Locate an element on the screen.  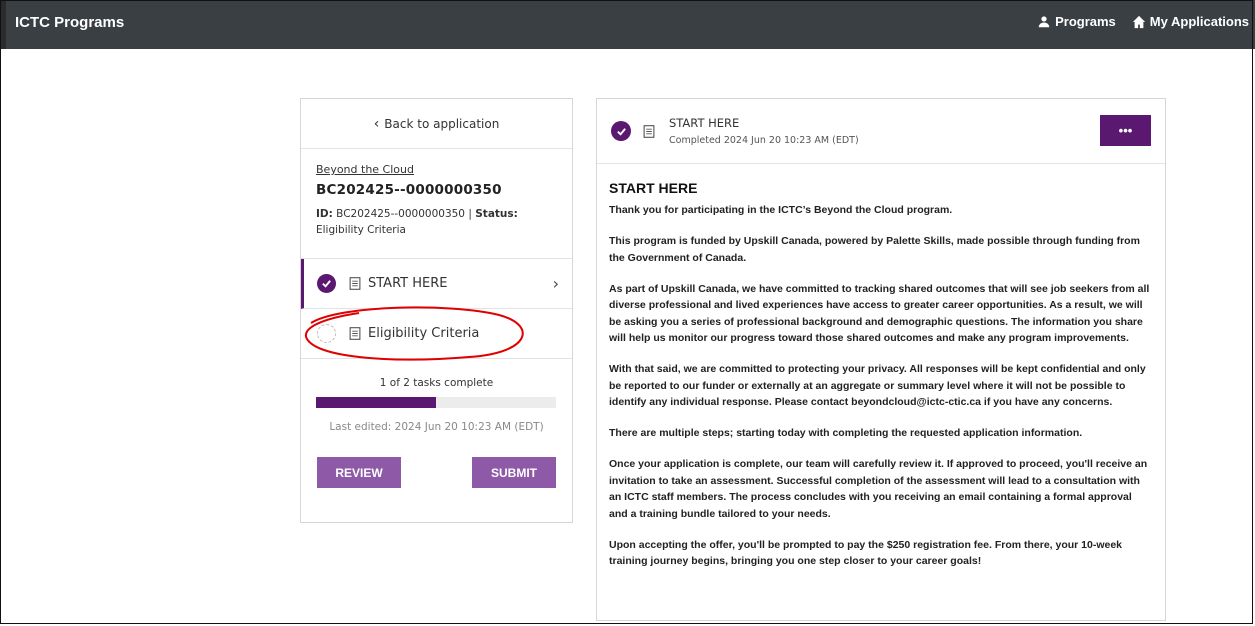
top-navbar: ICTC Programs Programs My Applications is located at coordinates (627, 24).